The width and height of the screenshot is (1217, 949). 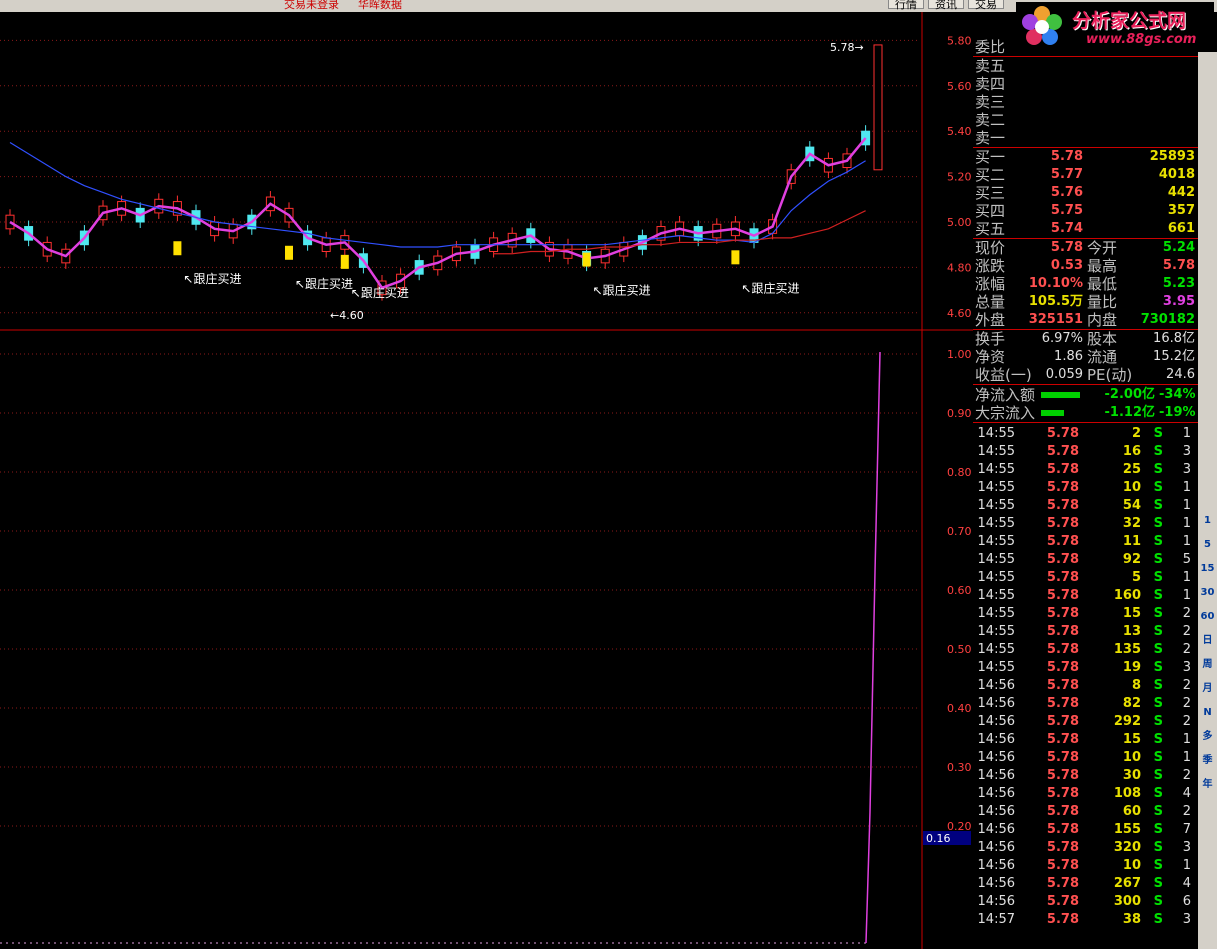 I want to click on period-button: 年, so click(x=1207, y=784).